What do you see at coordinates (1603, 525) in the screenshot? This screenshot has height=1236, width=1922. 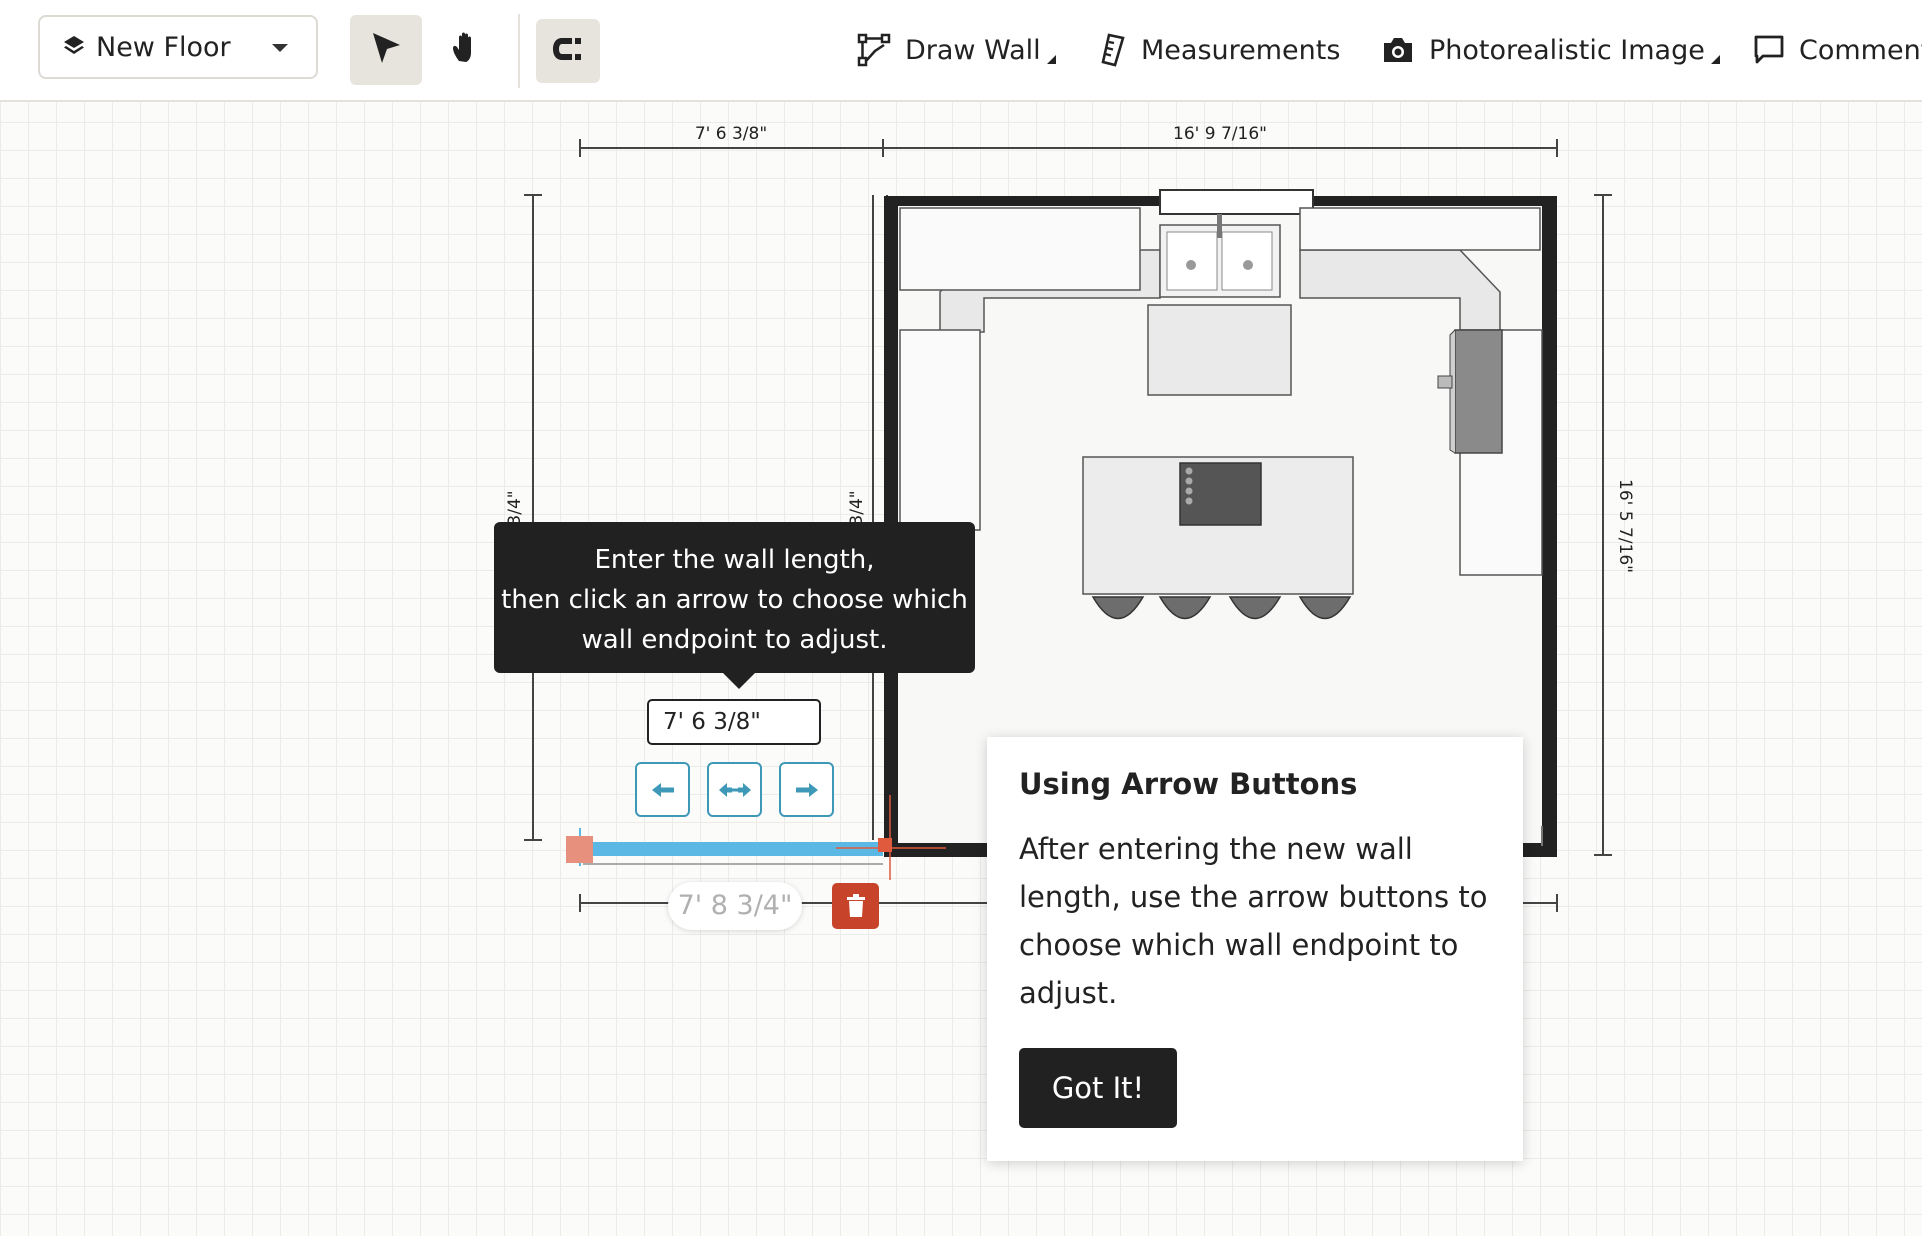 I see `right-dimension-line` at bounding box center [1603, 525].